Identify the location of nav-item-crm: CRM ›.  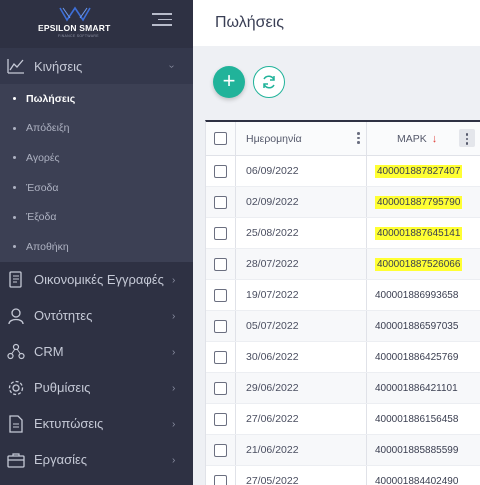
(96, 352).